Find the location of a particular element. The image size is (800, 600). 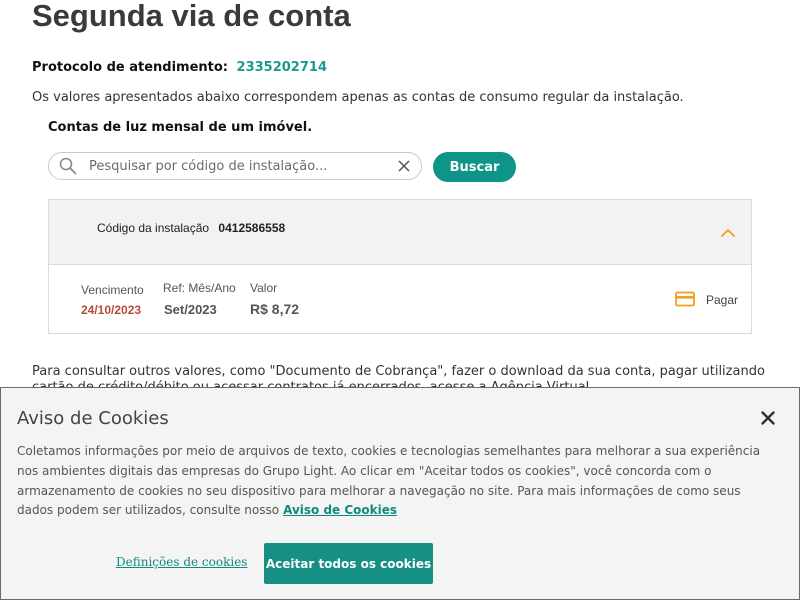

installation-label: Código da instalação is located at coordinates (153, 228).